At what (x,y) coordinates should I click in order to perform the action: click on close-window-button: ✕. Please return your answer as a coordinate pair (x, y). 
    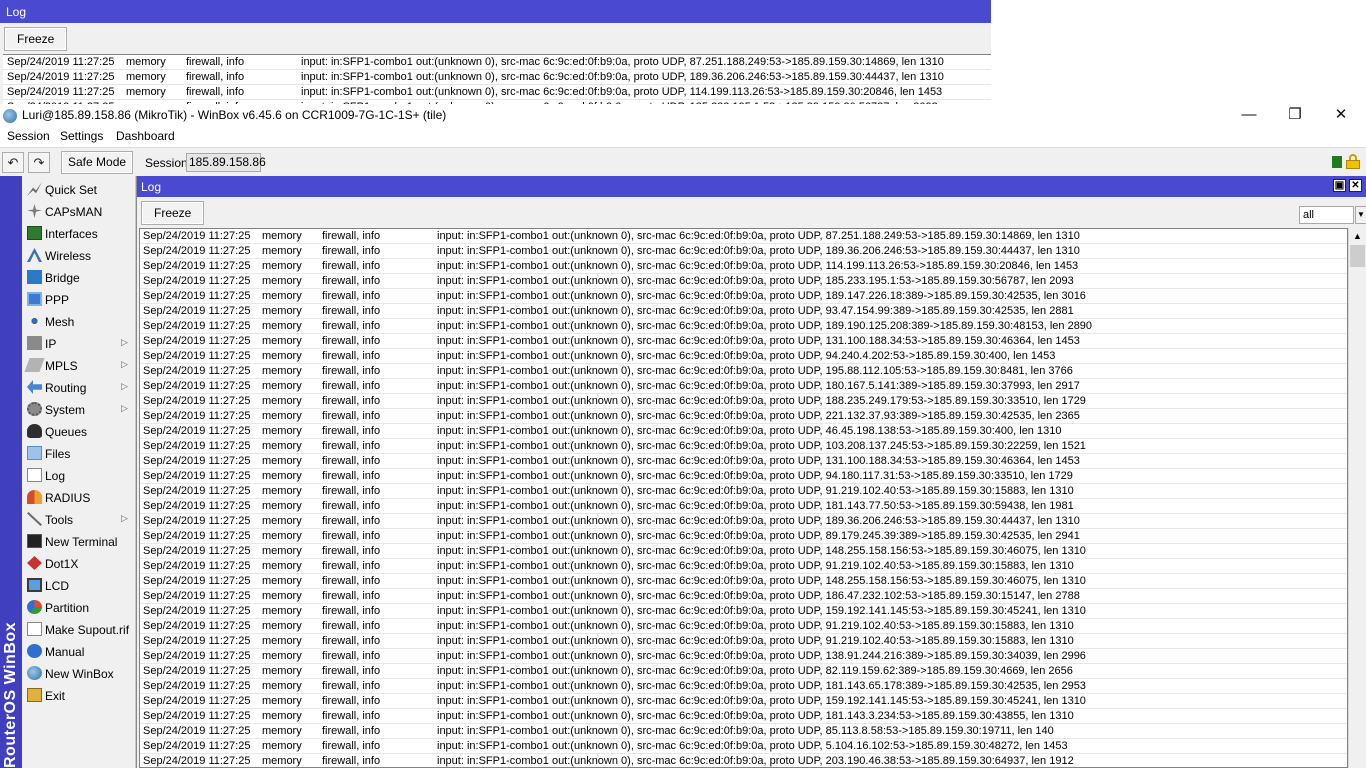
    Looking at the image, I should click on (1341, 116).